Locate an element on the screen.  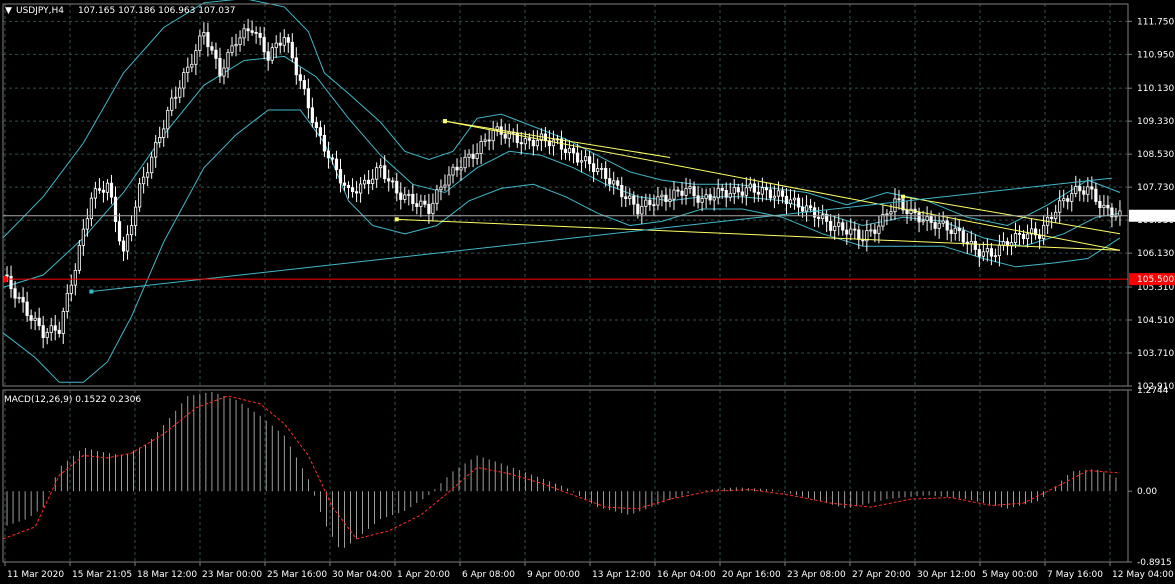
time-tick-label: 11 Mar 2020 is located at coordinates (35, 575).